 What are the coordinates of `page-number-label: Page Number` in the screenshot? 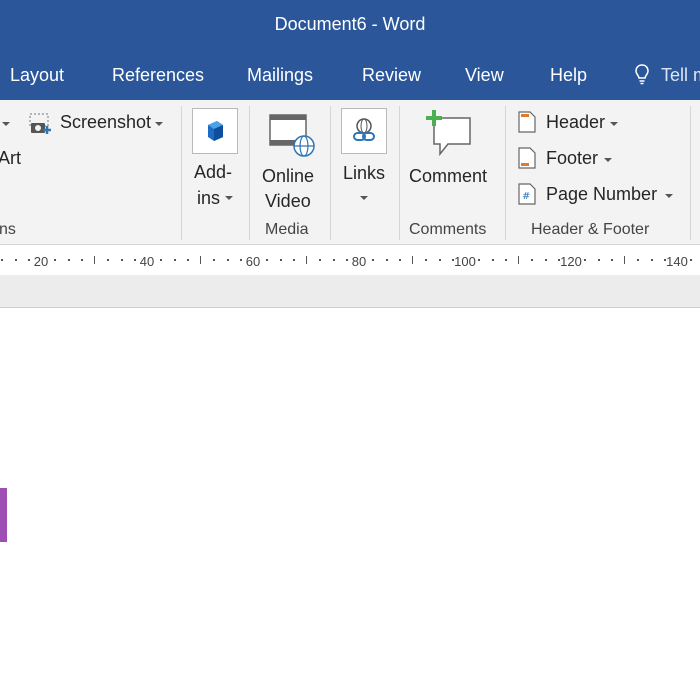 It's located at (602, 194).